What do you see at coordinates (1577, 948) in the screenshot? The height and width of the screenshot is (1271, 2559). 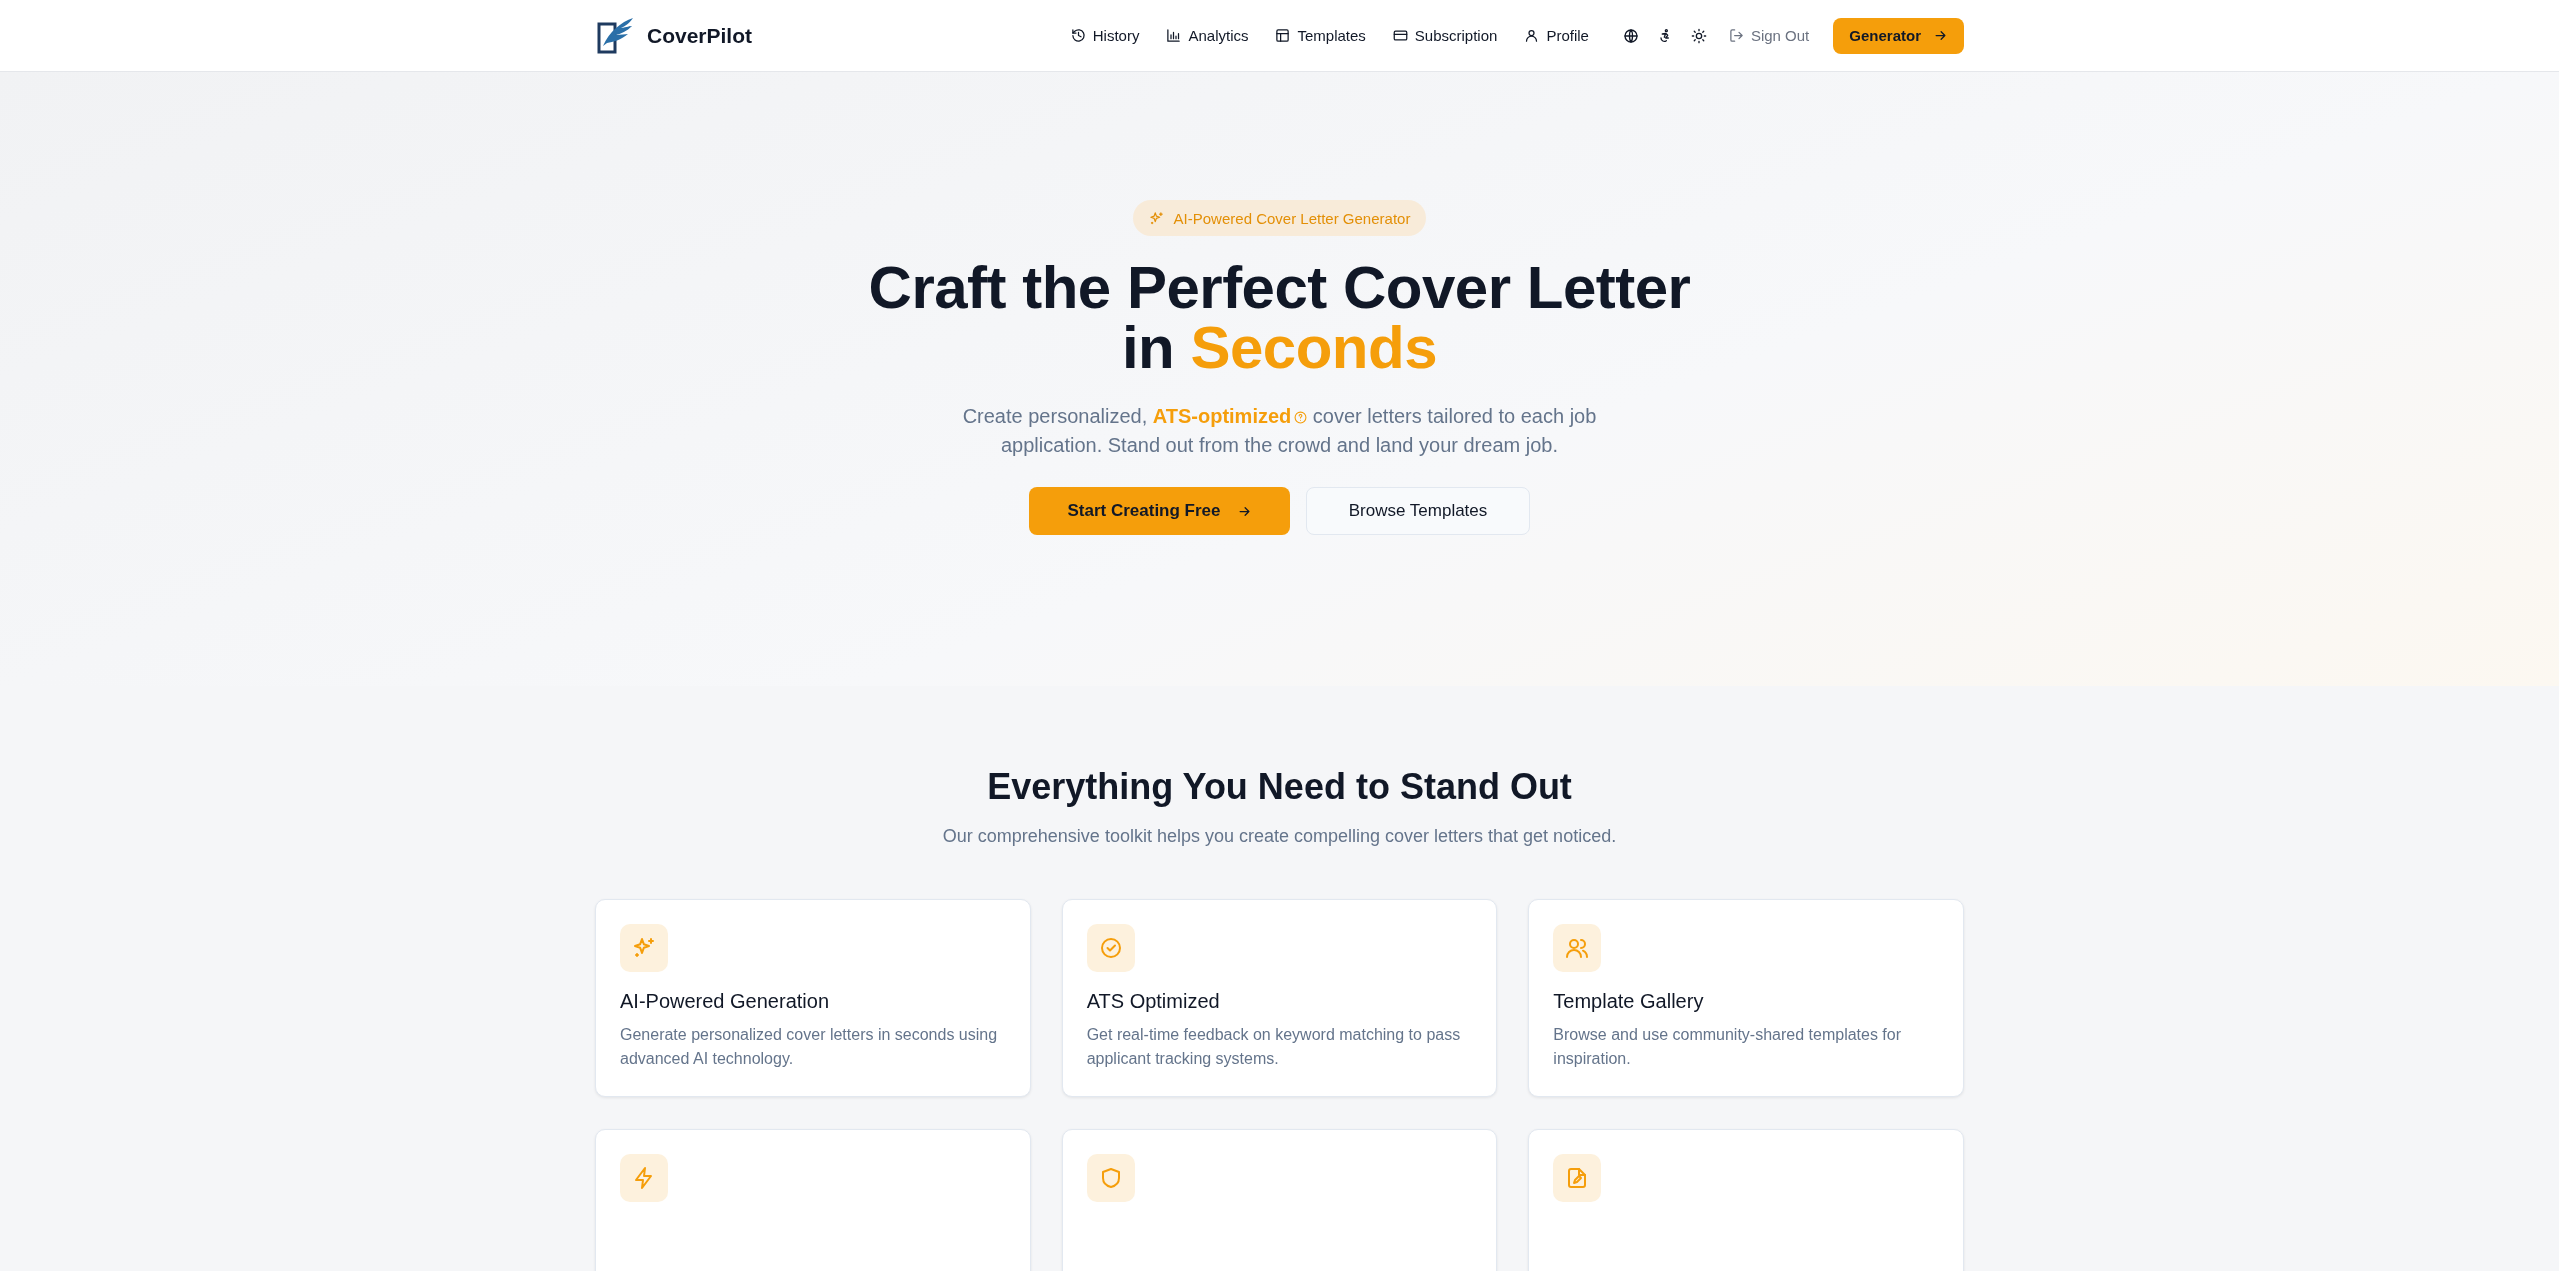 I see `users-icon` at bounding box center [1577, 948].